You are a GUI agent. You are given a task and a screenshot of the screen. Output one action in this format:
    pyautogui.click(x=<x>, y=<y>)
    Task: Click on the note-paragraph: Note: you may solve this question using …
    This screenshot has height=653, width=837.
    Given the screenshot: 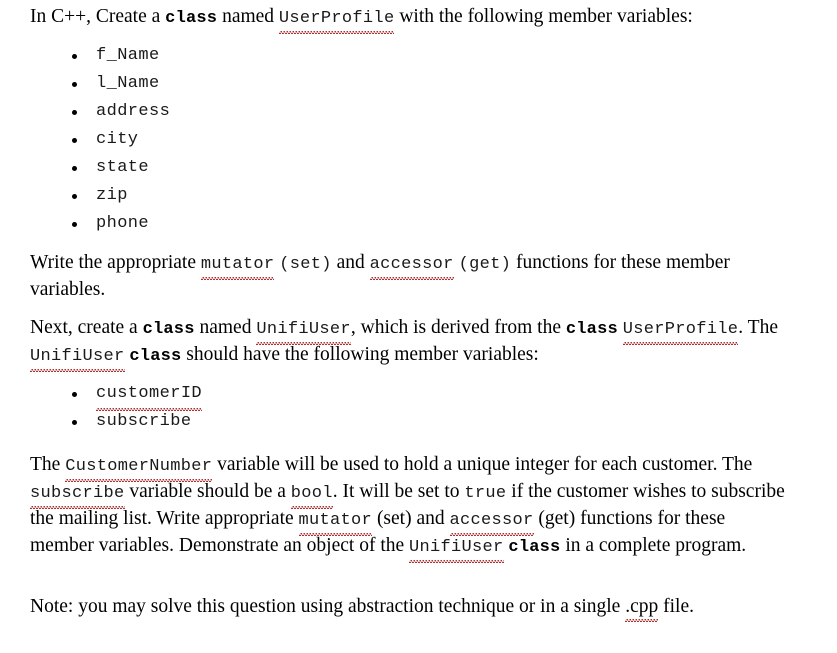 What is the action you would take?
    pyautogui.click(x=411, y=608)
    